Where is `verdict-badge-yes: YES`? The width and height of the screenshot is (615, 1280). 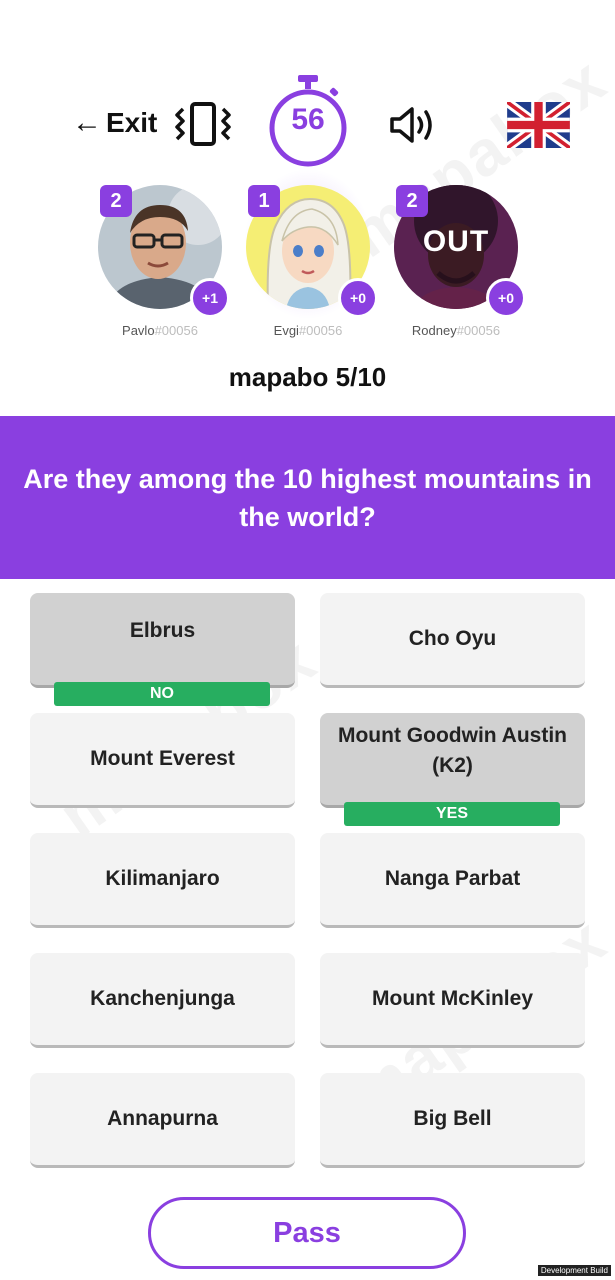 verdict-badge-yes: YES is located at coordinates (452, 814).